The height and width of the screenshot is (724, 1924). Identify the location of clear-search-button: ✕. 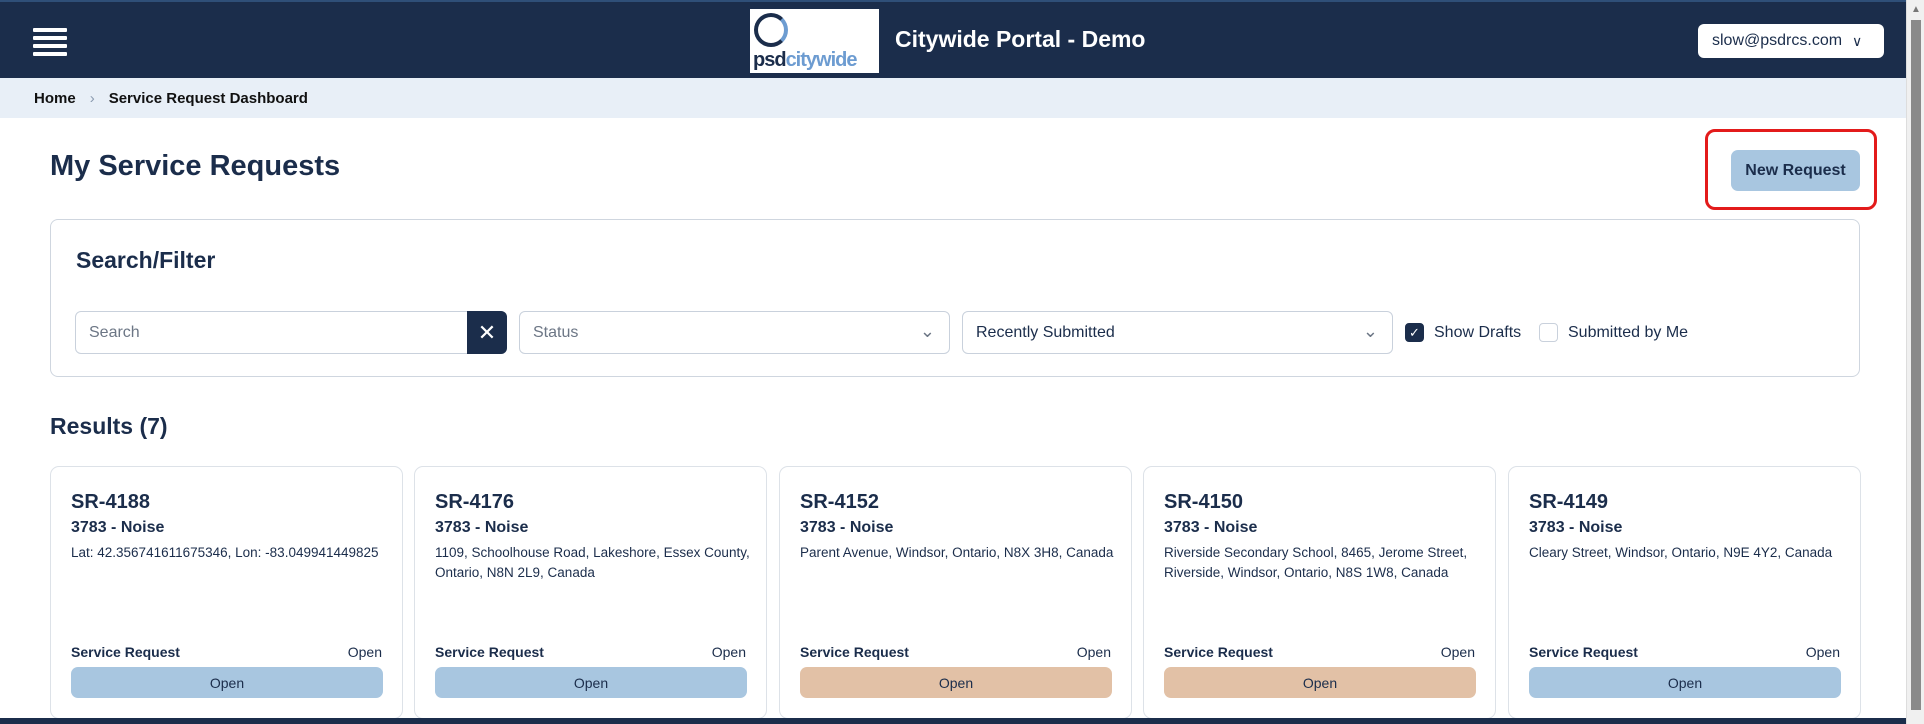
(487, 332).